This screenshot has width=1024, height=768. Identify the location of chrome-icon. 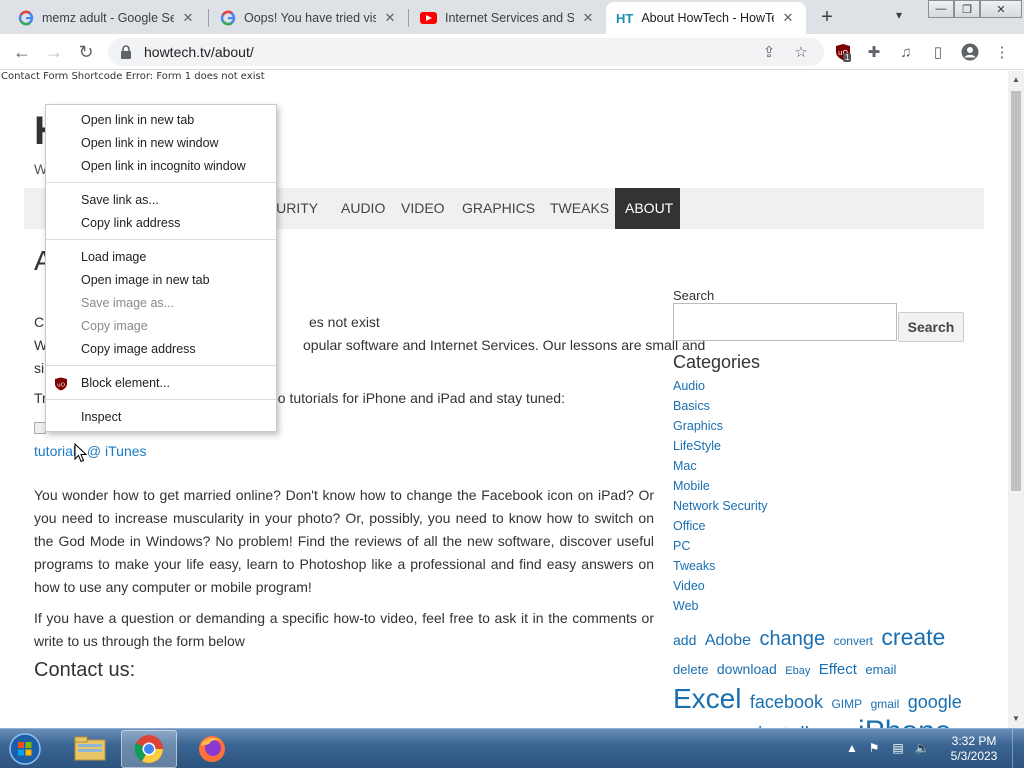
(148, 749).